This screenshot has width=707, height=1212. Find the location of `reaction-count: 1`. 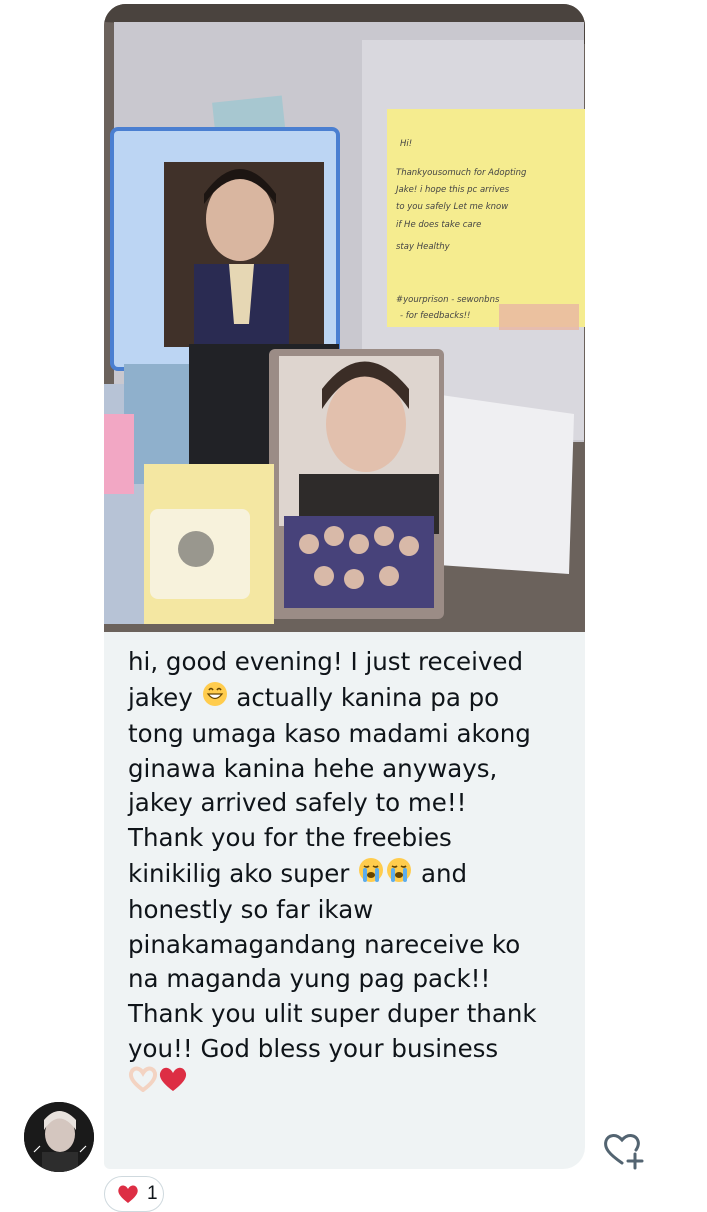

reaction-count: 1 is located at coordinates (152, 1193).